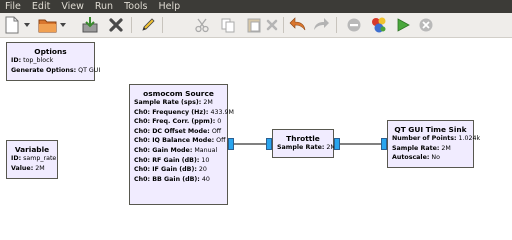 The width and height of the screenshot is (512, 240). Describe the element at coordinates (173, 102) in the screenshot. I see `block-param: Sample Rate (sps): 2M` at that location.